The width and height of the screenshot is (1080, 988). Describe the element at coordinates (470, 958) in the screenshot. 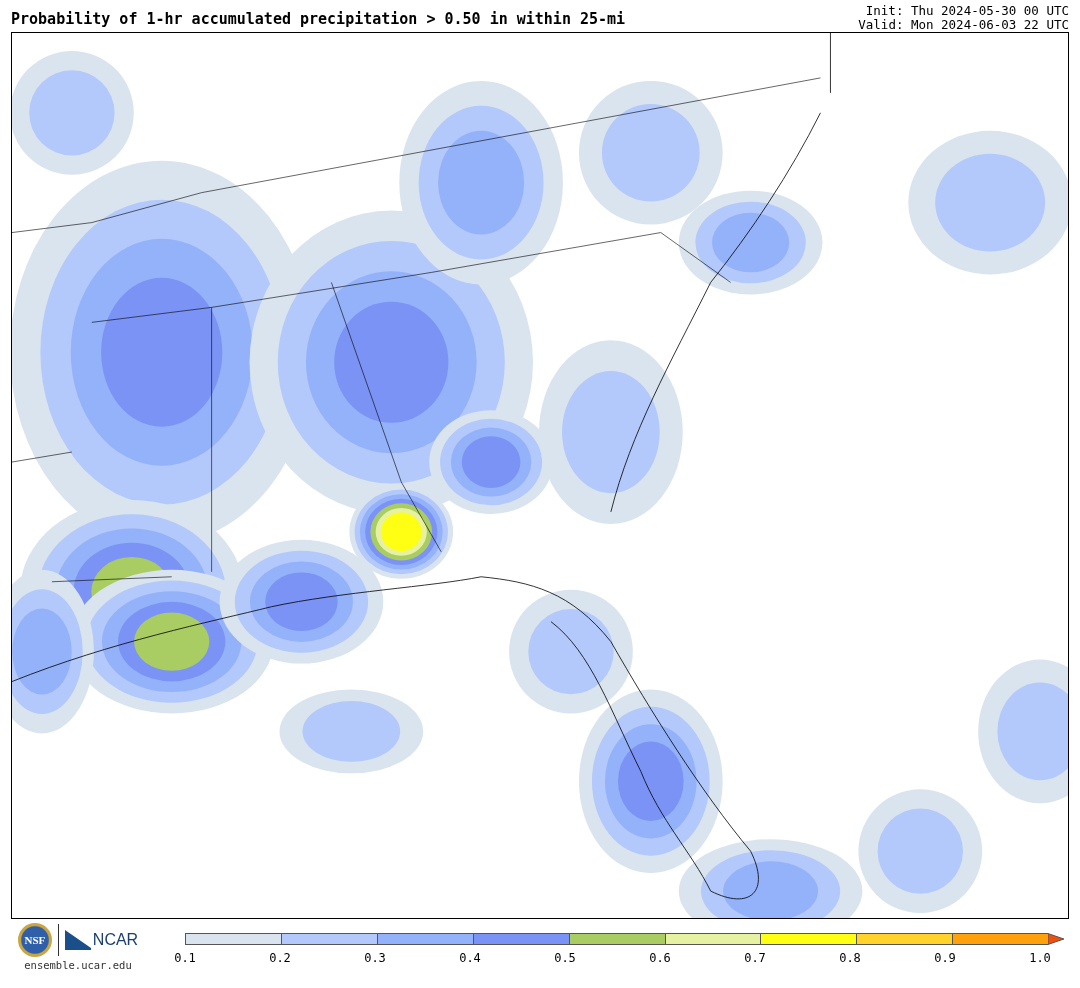

I see `colorbar-label: 0.4` at that location.